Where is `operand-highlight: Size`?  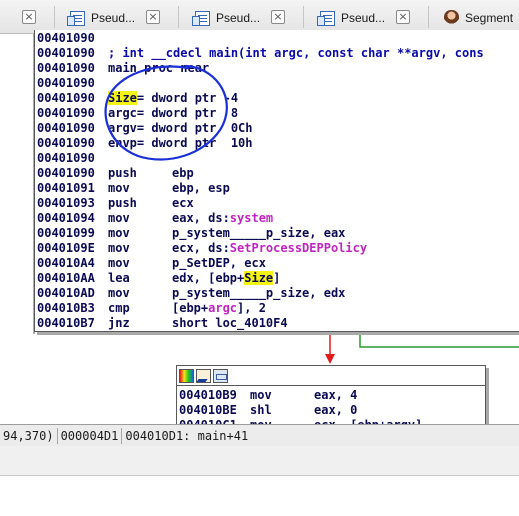 operand-highlight: Size is located at coordinates (259, 278).